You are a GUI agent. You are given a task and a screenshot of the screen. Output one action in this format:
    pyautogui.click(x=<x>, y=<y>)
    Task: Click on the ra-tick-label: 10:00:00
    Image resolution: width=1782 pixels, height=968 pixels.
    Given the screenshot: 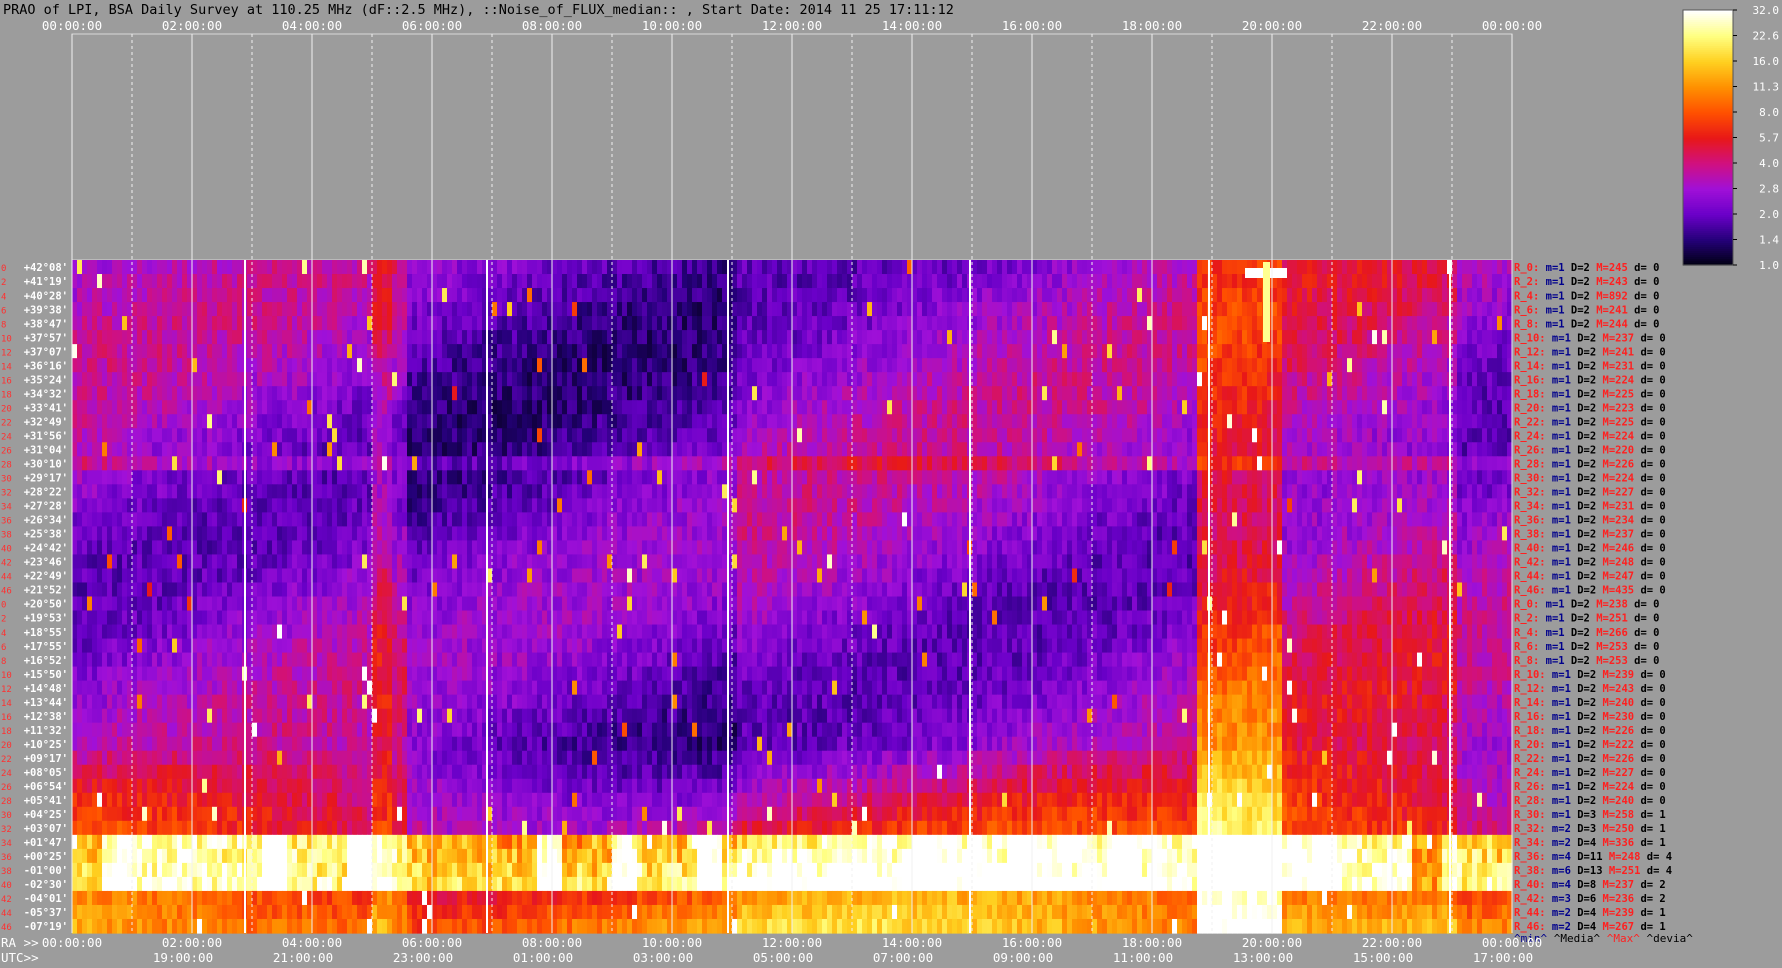 What is the action you would take?
    pyautogui.click(x=672, y=942)
    